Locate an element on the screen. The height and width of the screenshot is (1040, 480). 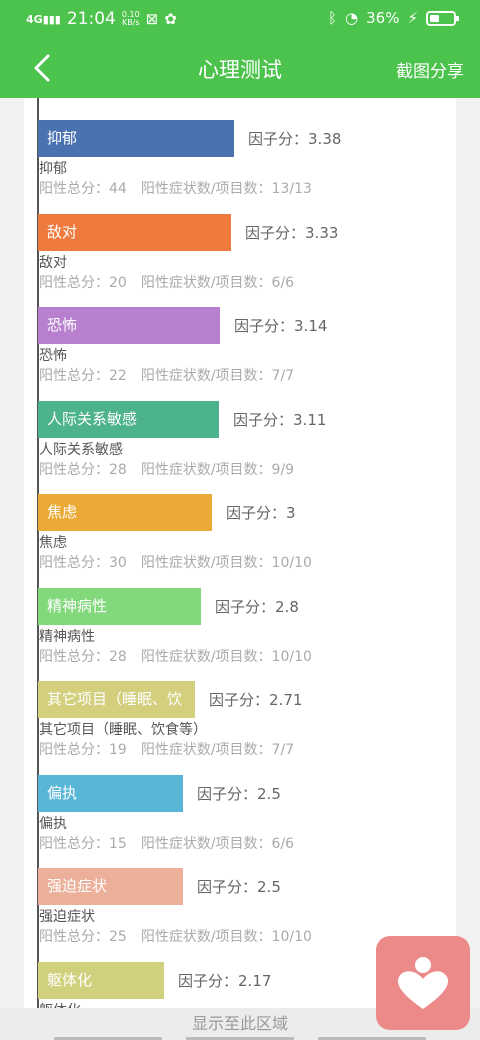
positive-ratio-value: 9/9 is located at coordinates (283, 469).